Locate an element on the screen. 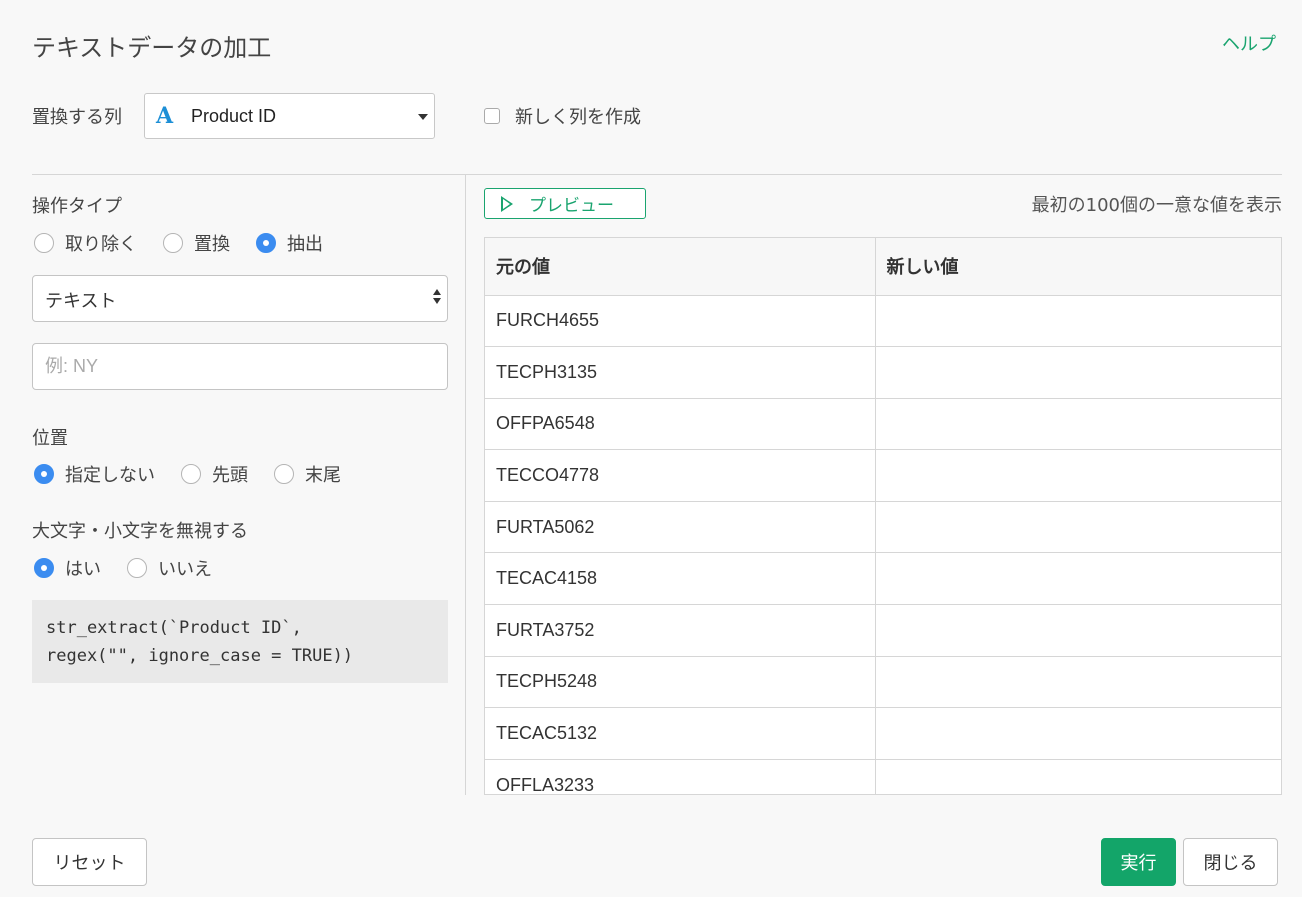 The height and width of the screenshot is (897, 1302). radio-remove: 取り除く is located at coordinates (85, 243).